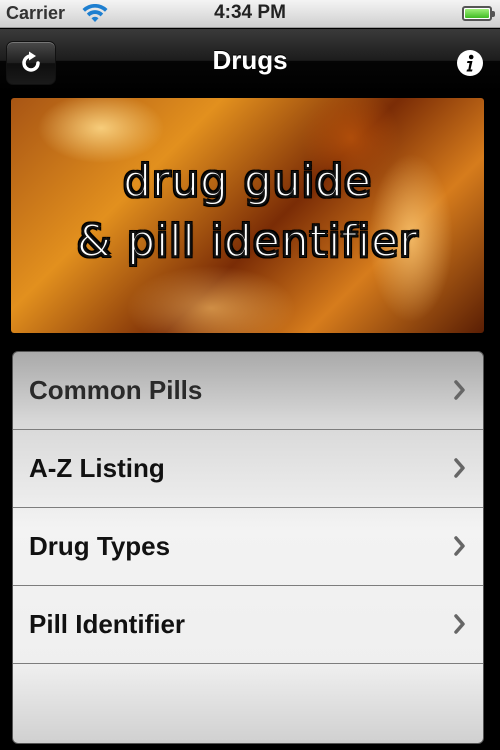  I want to click on page-title: Drugs, so click(250, 60).